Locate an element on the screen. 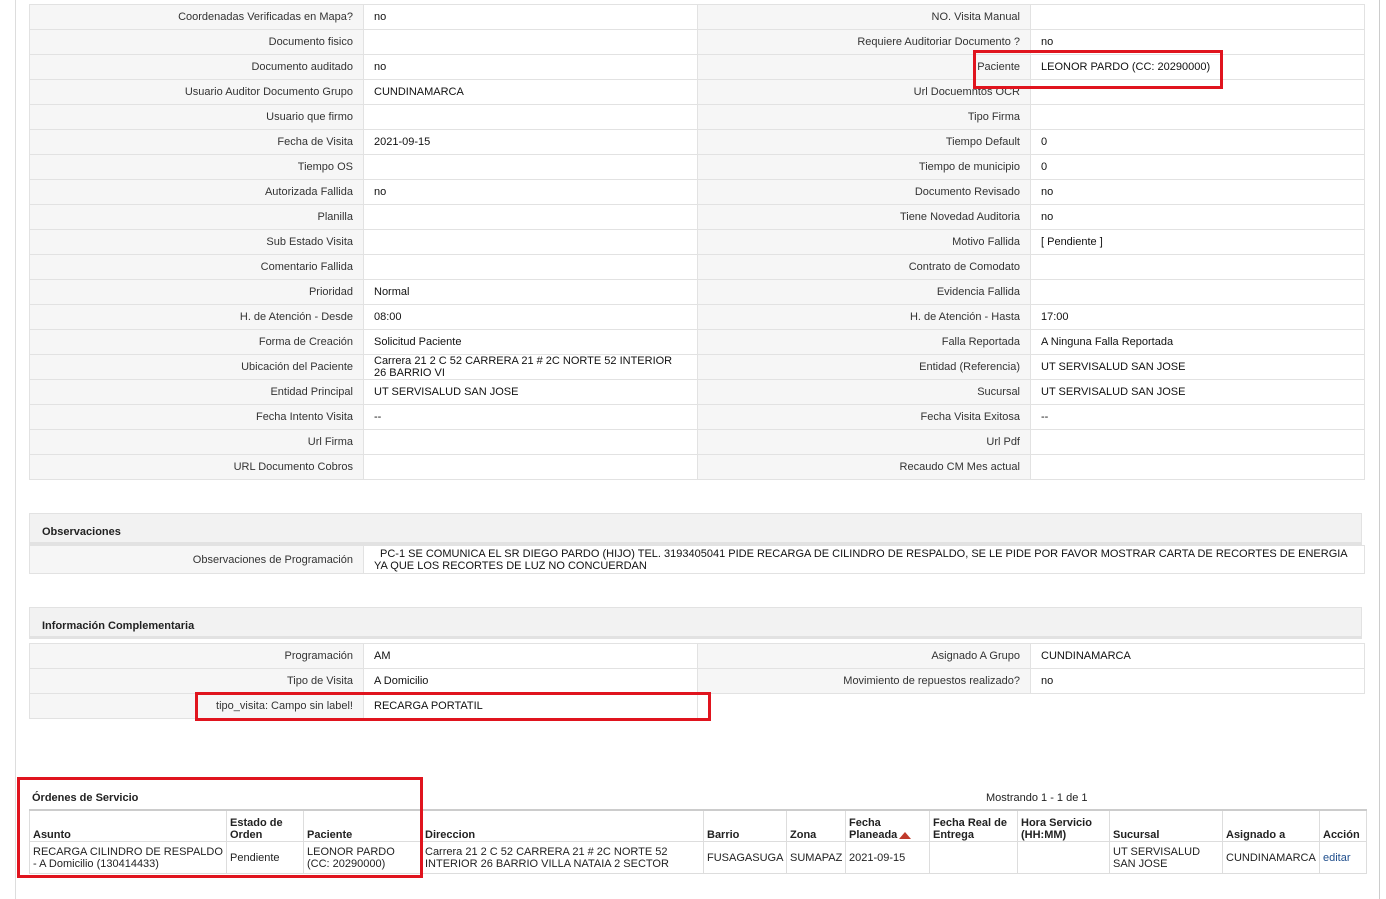 Image resolution: width=1386 pixels, height=899 pixels. field-value: [ Pendiente ] is located at coordinates (1197, 242).